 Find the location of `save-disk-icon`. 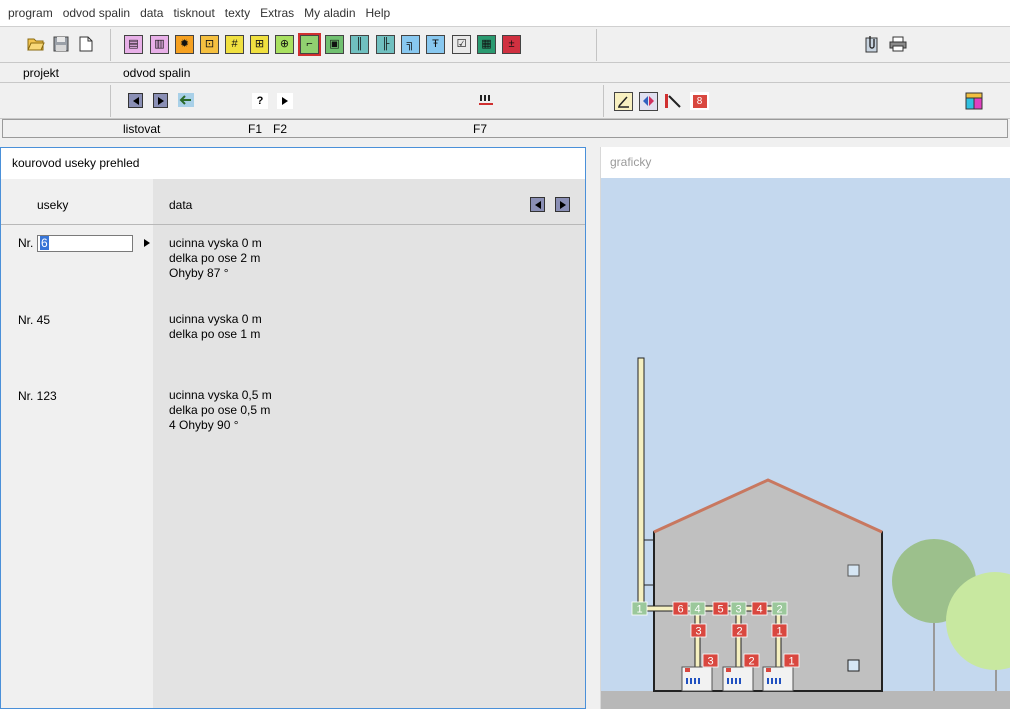

save-disk-icon is located at coordinates (61, 44).